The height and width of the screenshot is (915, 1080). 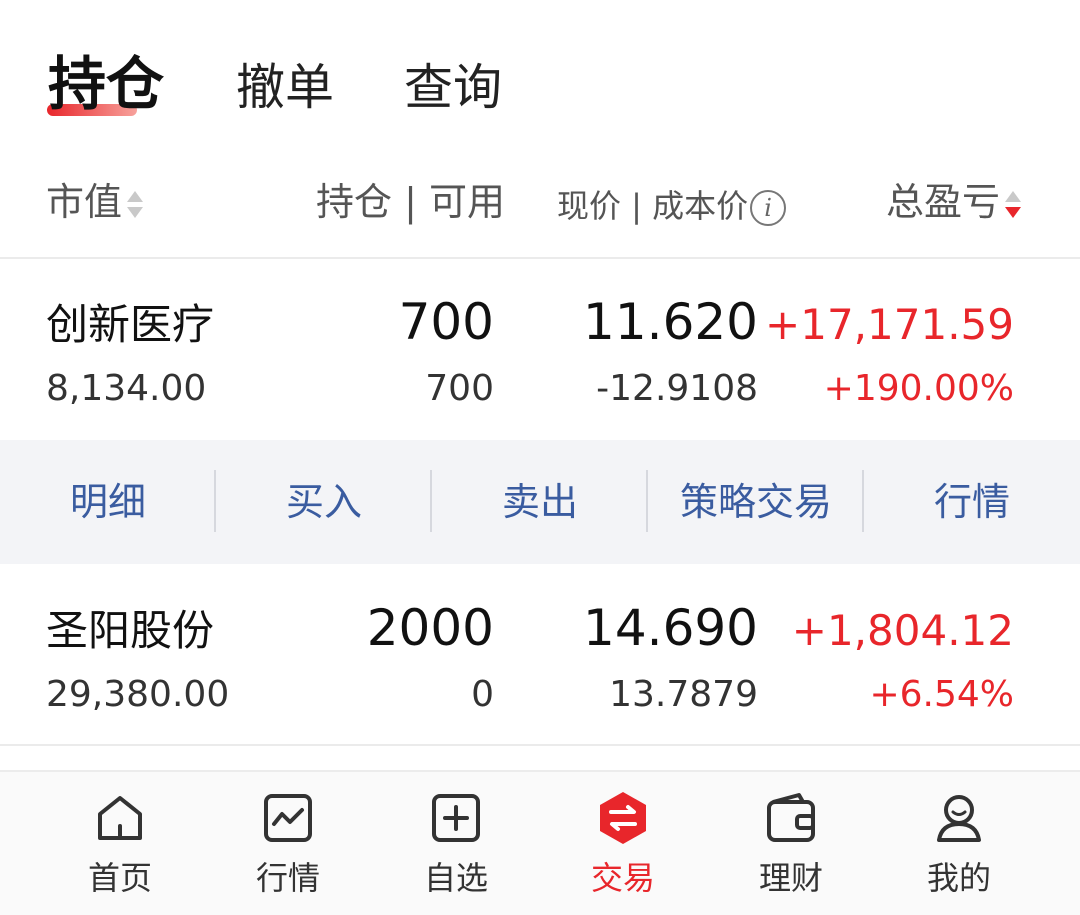 What do you see at coordinates (918, 388) in the screenshot?
I see `profit-loss-pct: +190.00%` at bounding box center [918, 388].